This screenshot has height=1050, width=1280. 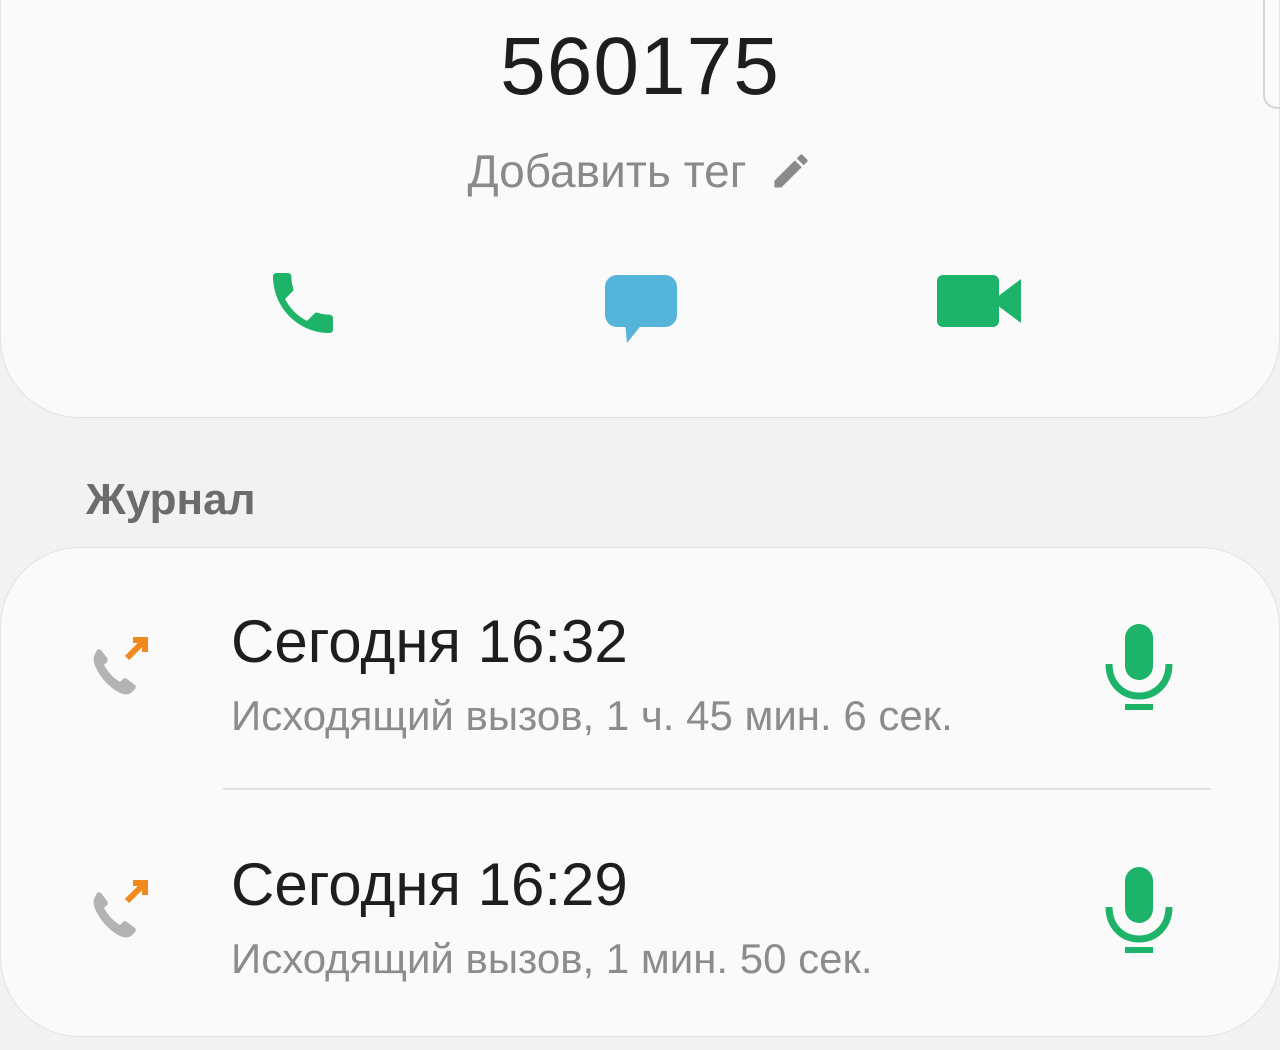 I want to click on add-tag-button: Добавить тег, so click(x=640, y=171).